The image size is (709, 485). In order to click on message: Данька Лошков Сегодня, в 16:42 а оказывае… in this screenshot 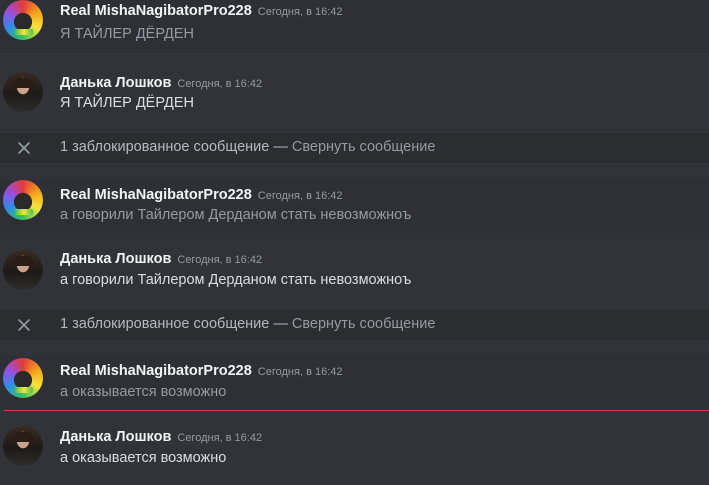, I will do `click(354, 448)`.